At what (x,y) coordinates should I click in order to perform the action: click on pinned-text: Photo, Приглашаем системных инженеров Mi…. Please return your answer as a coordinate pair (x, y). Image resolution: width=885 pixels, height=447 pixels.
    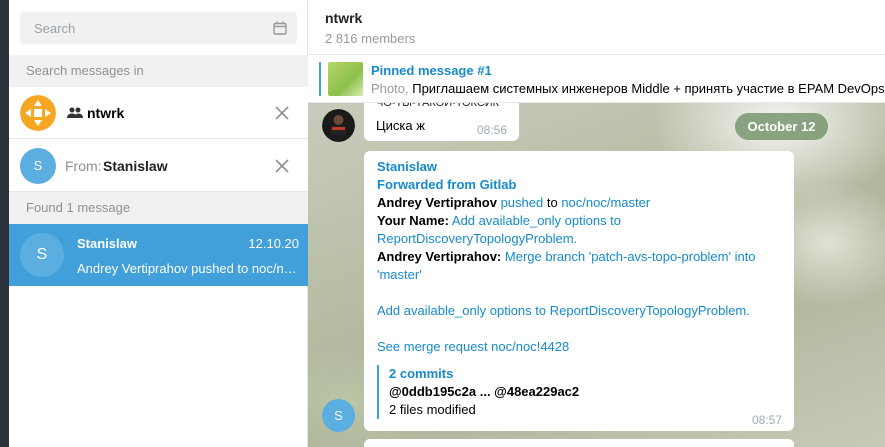
    Looking at the image, I should click on (628, 88).